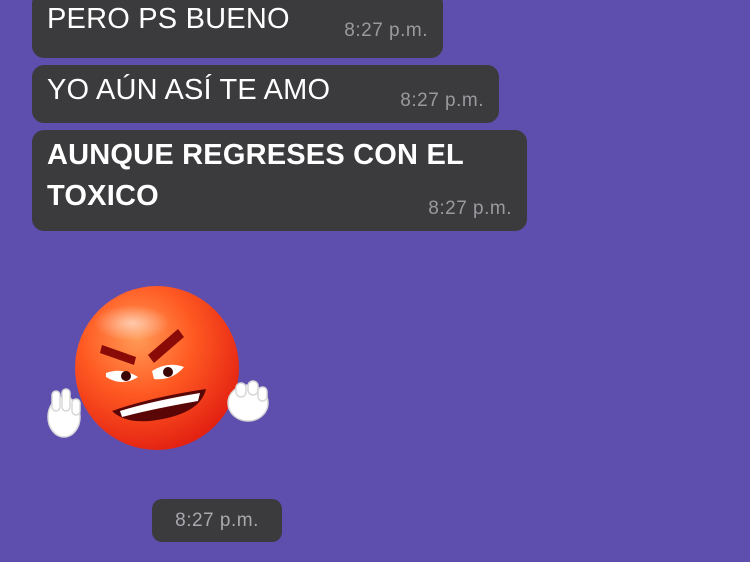  I want to click on message-bubble: PERO PS BUENO 8:27 p.m., so click(237, 29).